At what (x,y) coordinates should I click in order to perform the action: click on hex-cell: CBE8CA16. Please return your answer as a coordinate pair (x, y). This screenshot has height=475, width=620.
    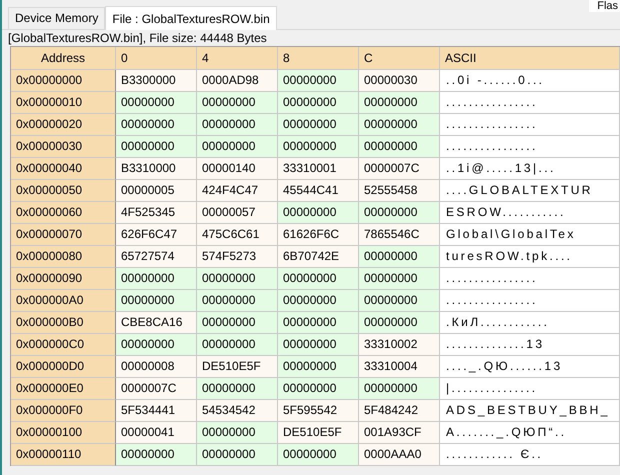
    Looking at the image, I should click on (156, 323).